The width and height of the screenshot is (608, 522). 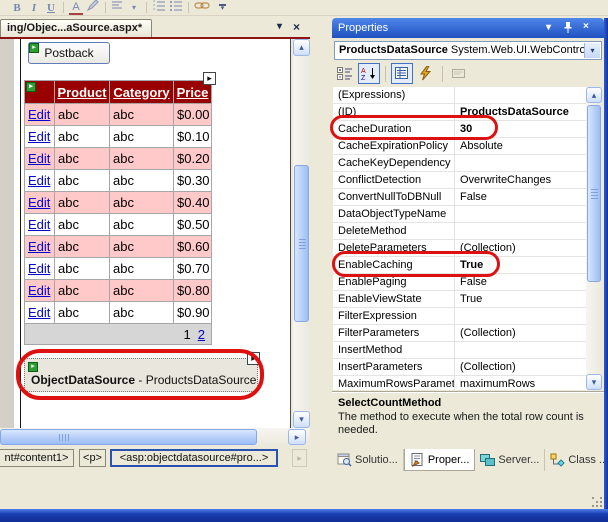 What do you see at coordinates (344, 460) in the screenshot?
I see `solution-explorer-icon` at bounding box center [344, 460].